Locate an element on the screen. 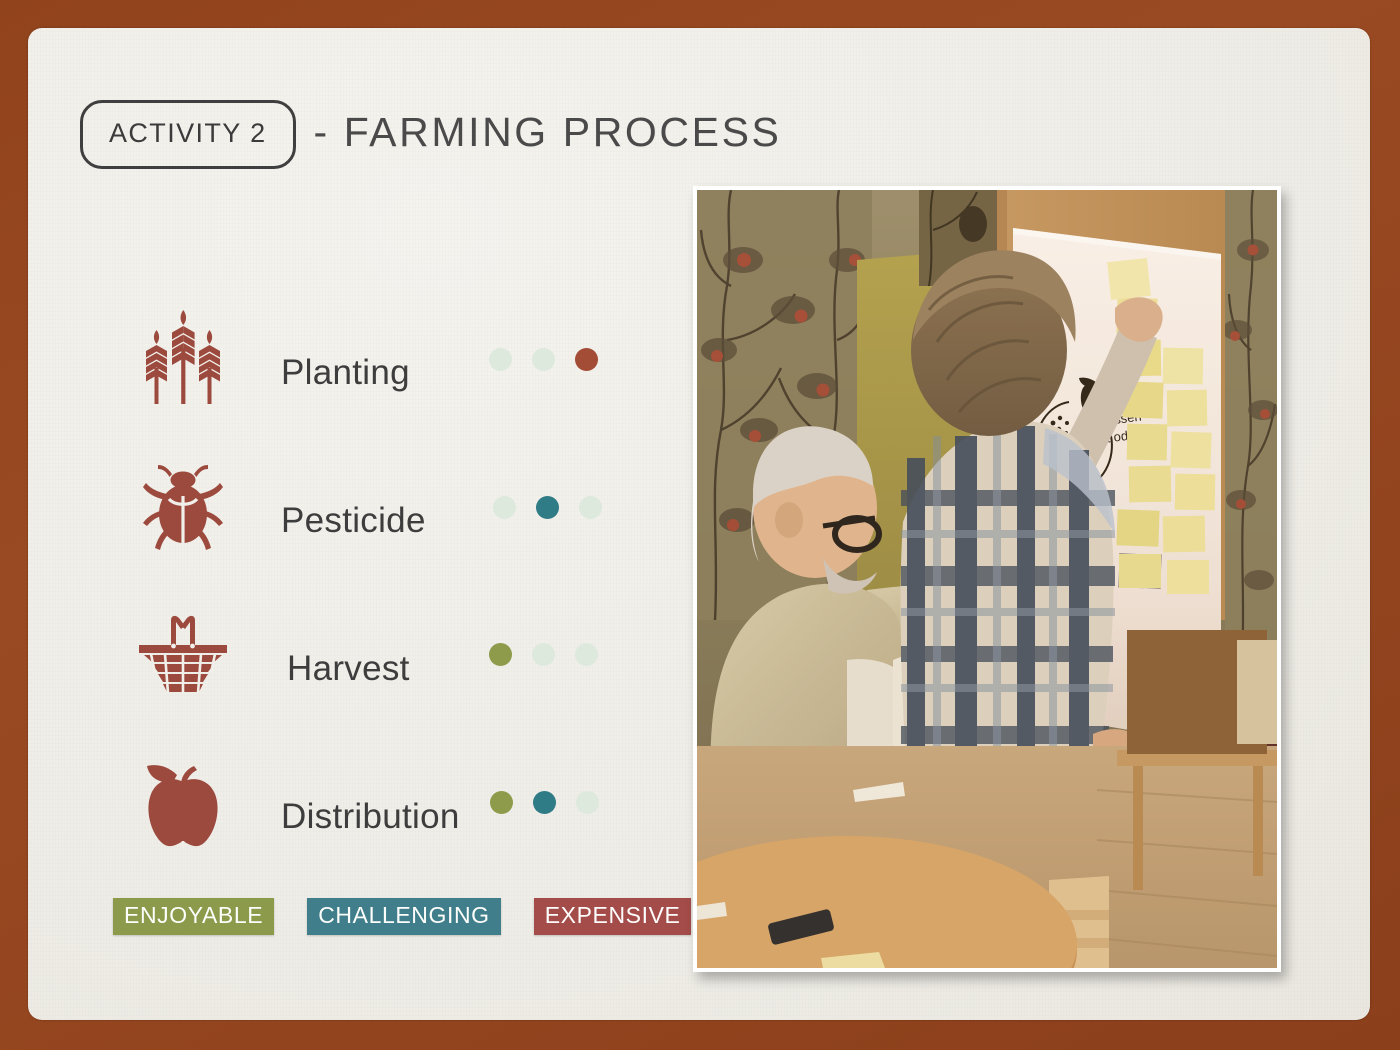 The height and width of the screenshot is (1050, 1400). legend-chip-enjoyable: ENJOYABLE is located at coordinates (194, 916).